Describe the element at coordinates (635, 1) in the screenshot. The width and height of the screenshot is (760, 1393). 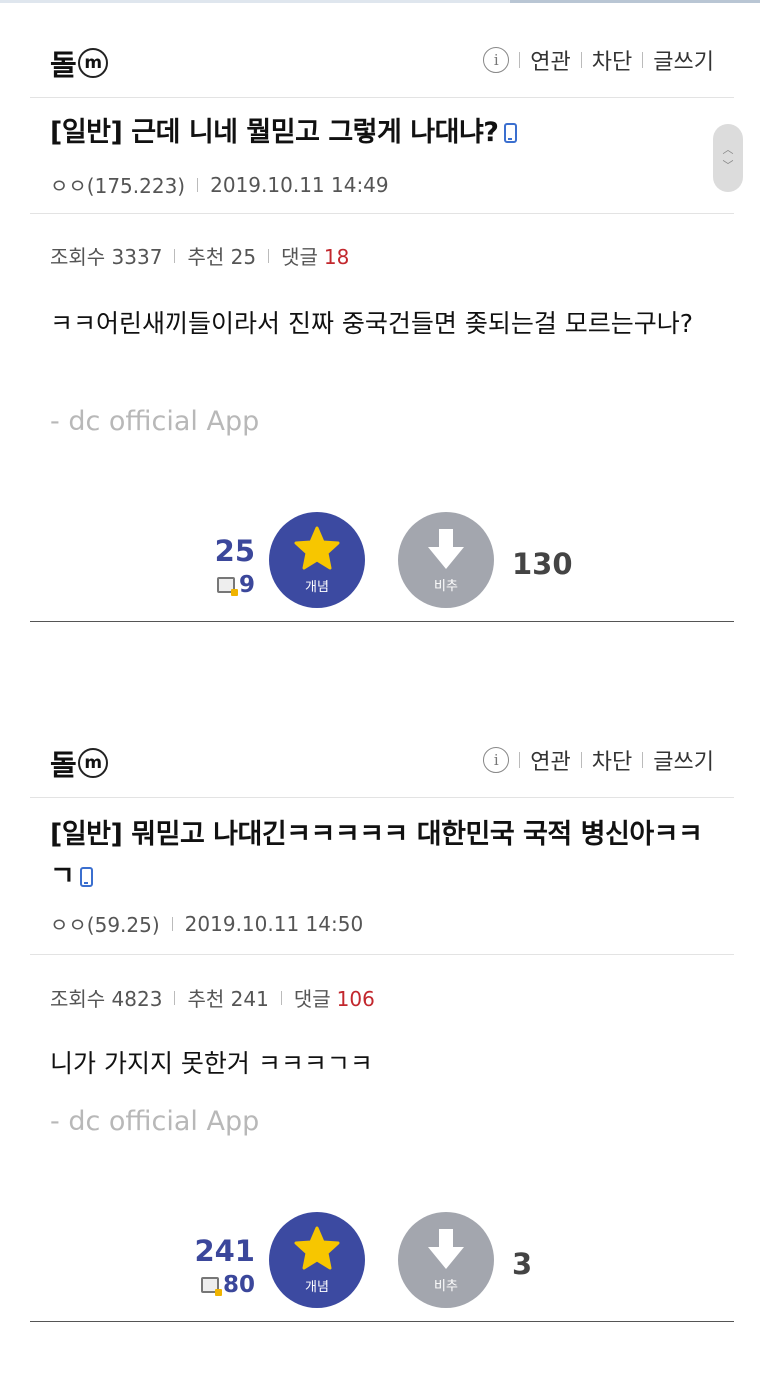
I see `top-progress-segment` at that location.